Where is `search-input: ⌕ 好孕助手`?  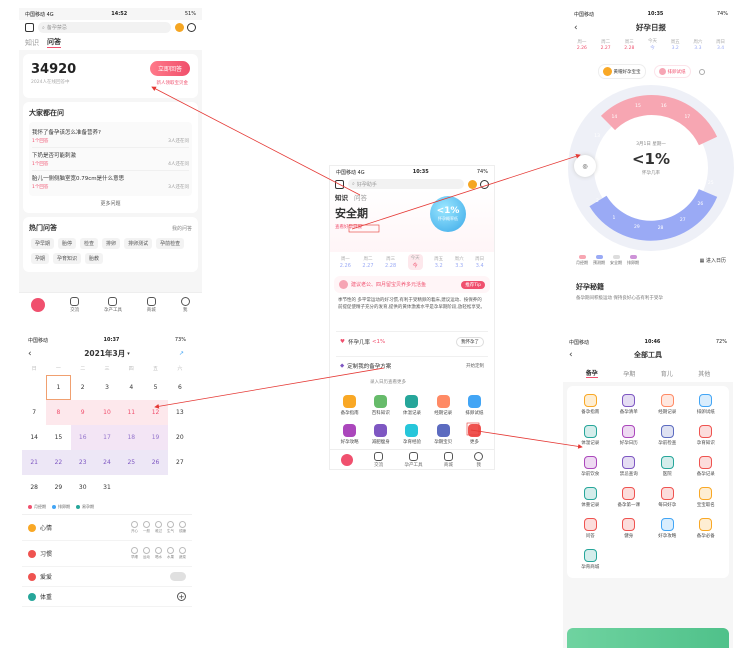 search-input: ⌕ 好孕助手 is located at coordinates (406, 184).